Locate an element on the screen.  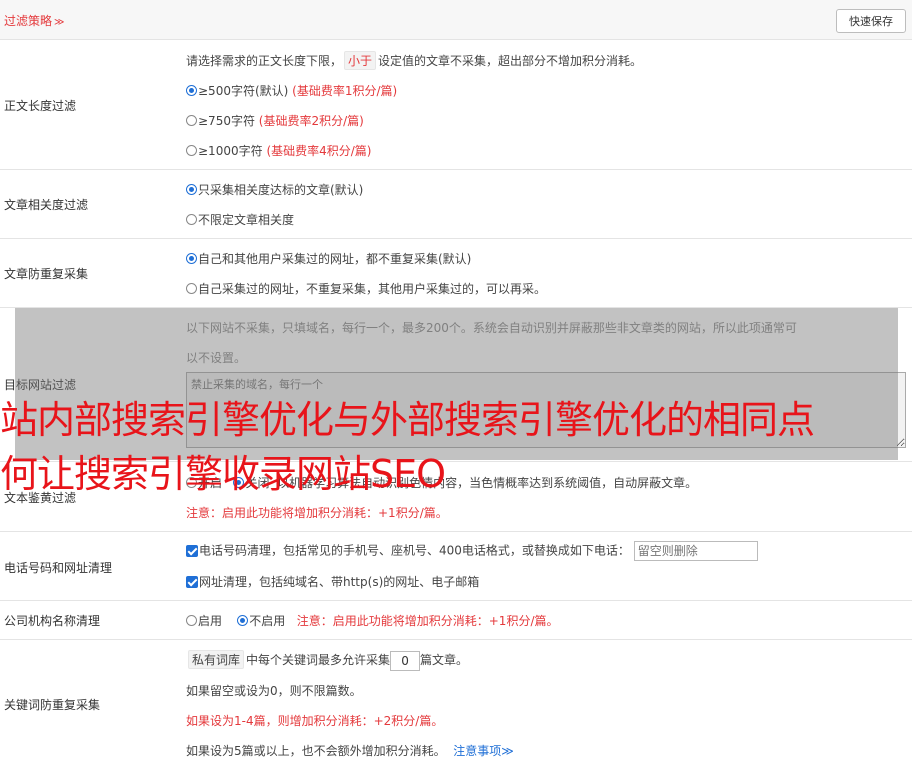
org-filter-row: 公司机构名称清理 启用 不启用 注意：启用此功能将增加积分消耗：+1积分/篇。 is located at coordinates (456, 620).